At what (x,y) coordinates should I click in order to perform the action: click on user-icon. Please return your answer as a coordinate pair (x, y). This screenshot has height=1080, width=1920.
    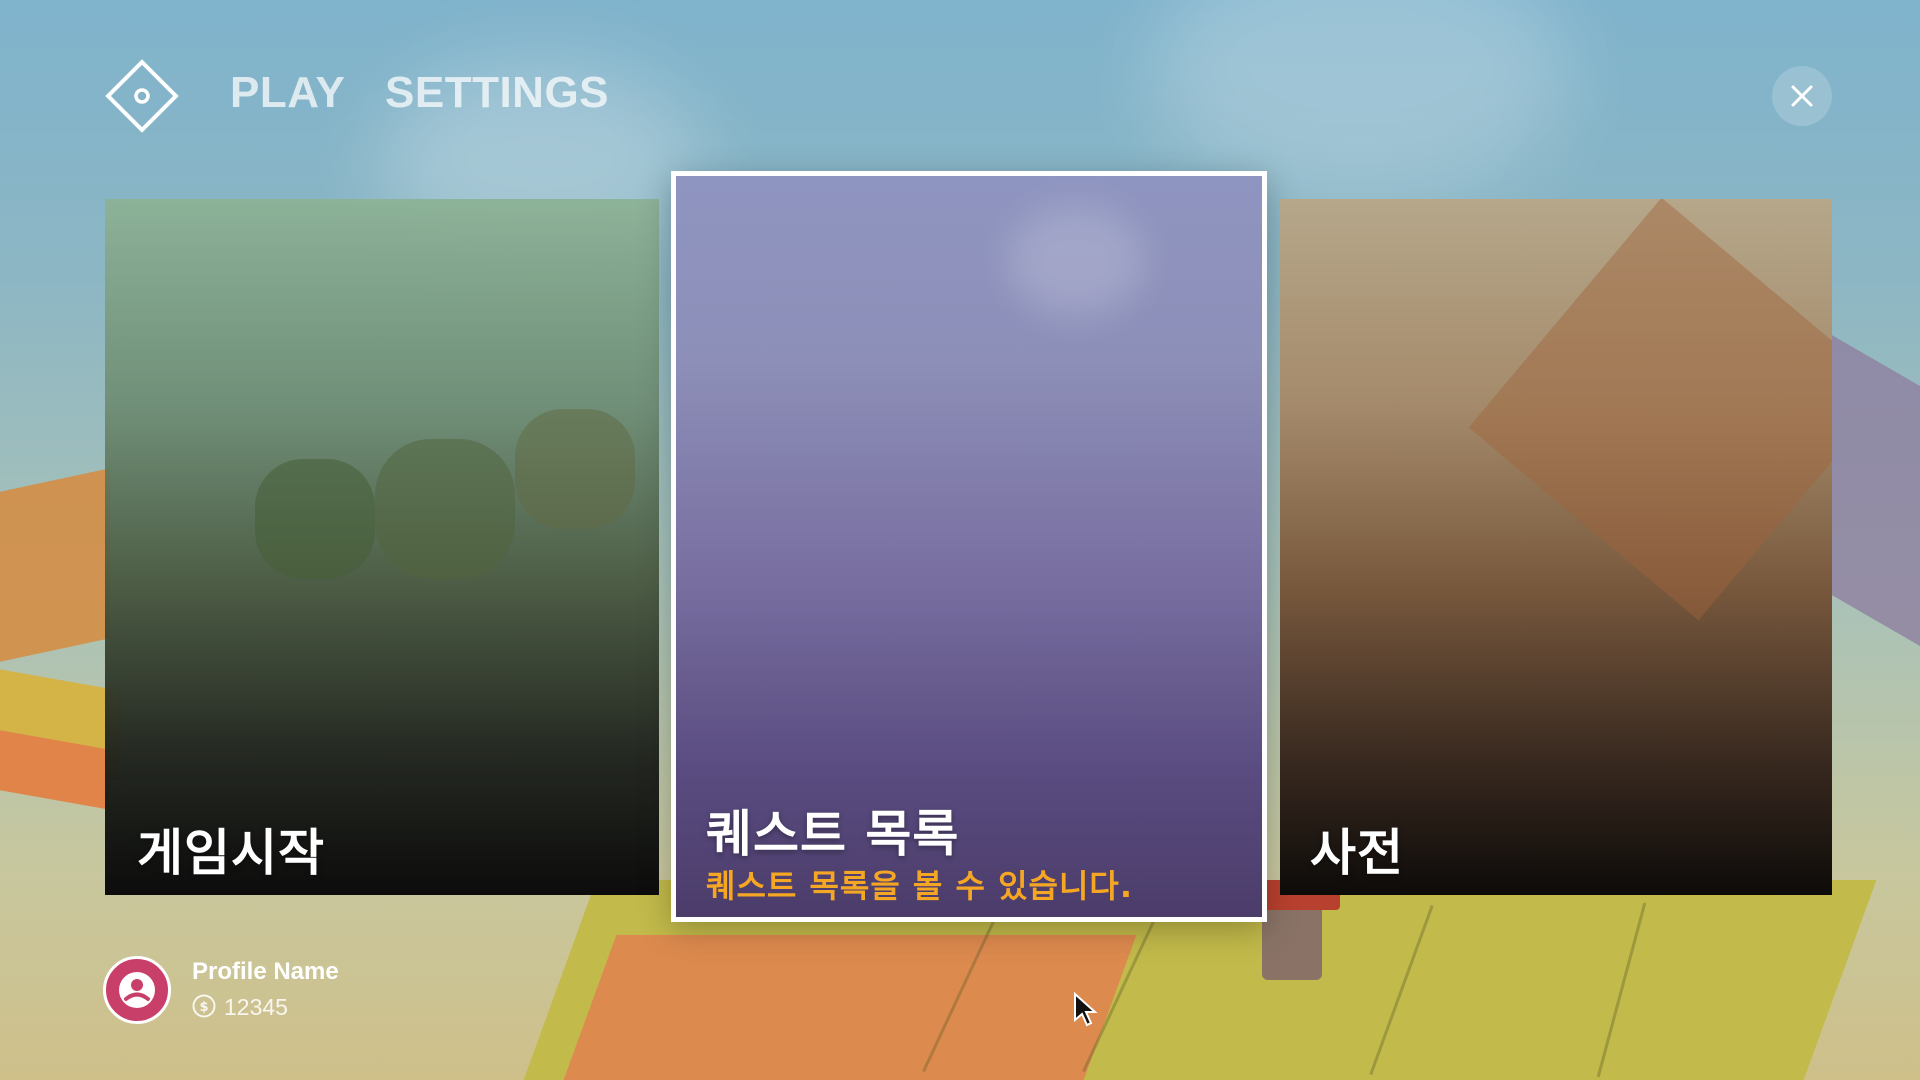
    Looking at the image, I should click on (137, 990).